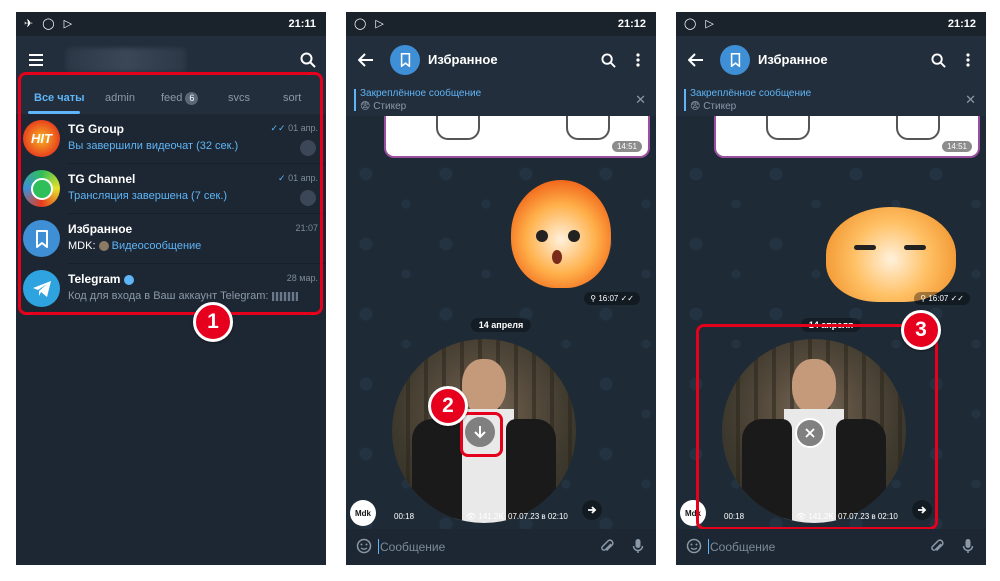 The width and height of the screenshot is (1000, 581). What do you see at coordinates (126, 60) in the screenshot?
I see `account-name-blurred` at bounding box center [126, 60].